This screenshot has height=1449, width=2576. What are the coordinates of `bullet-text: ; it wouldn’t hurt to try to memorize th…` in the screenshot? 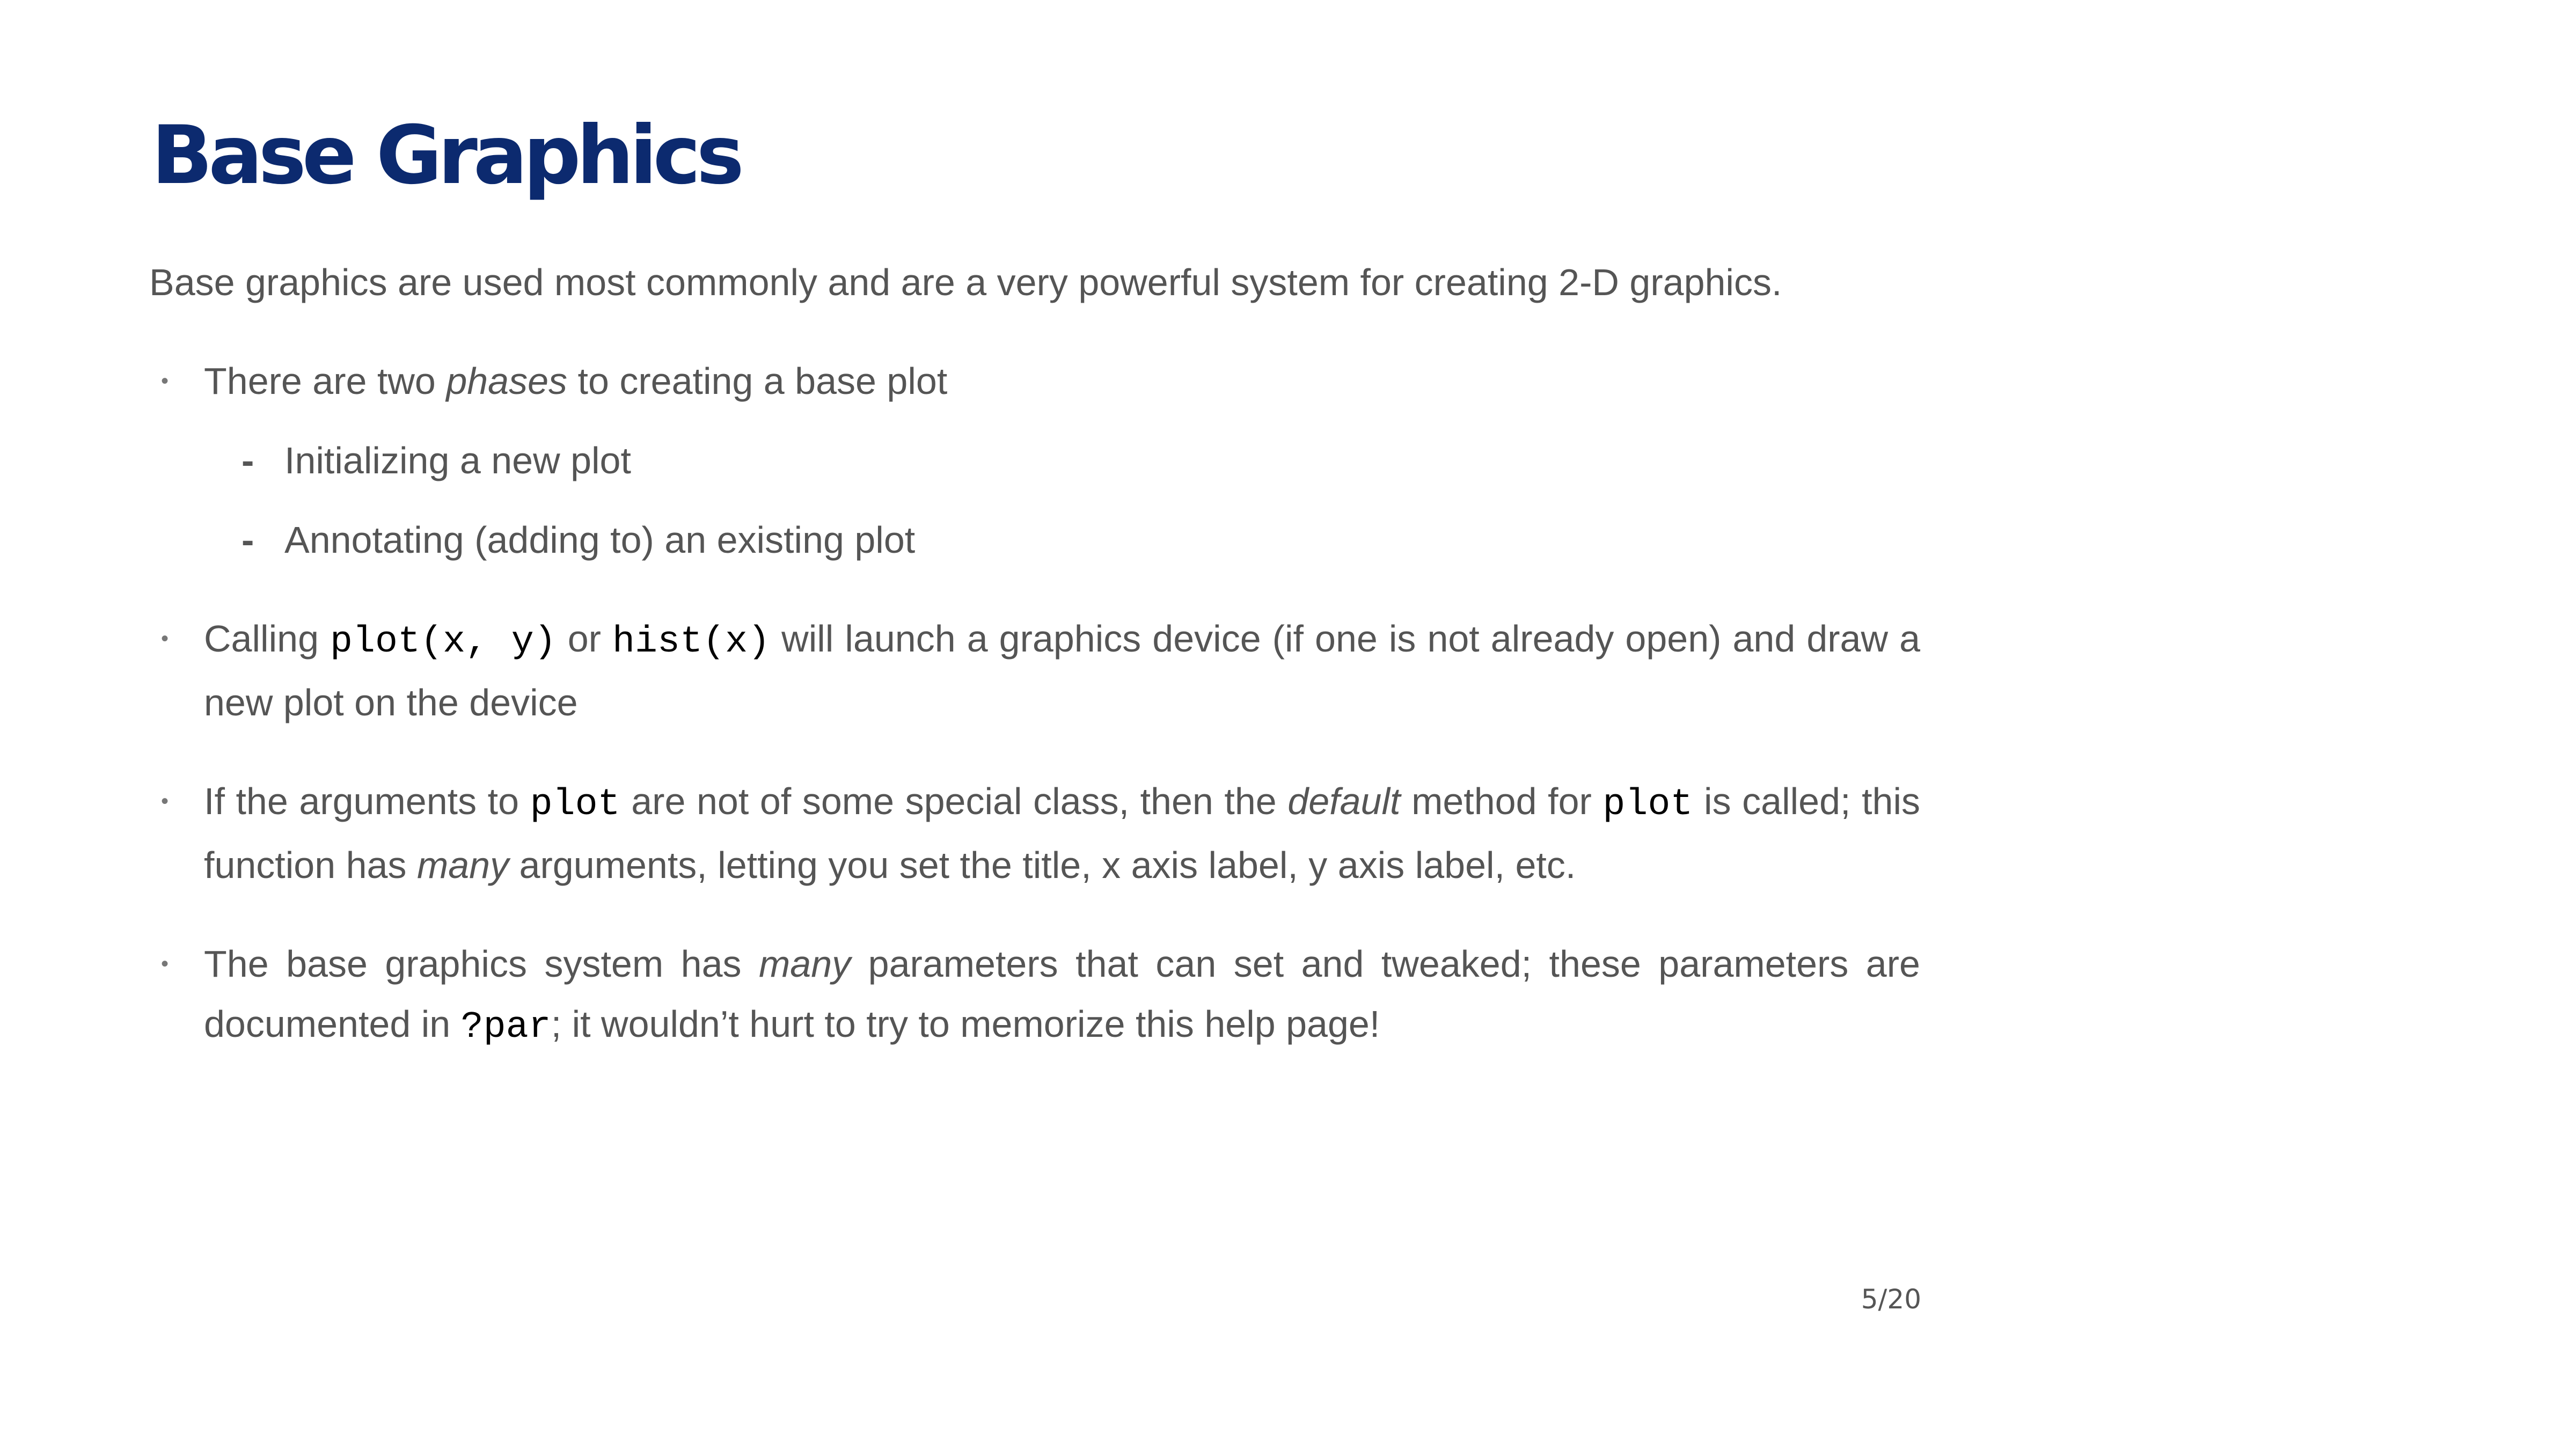 It's located at (965, 1024).